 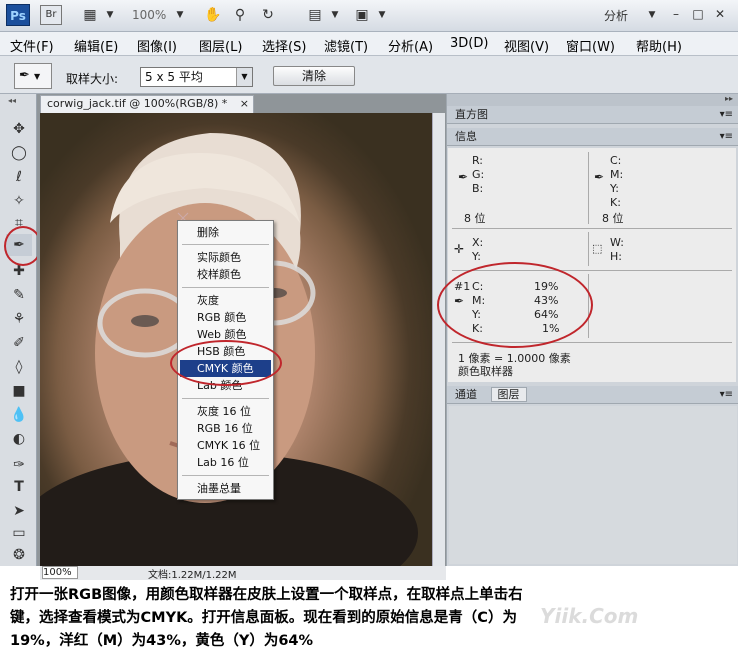 I want to click on menu-item-rgb-16: RGB 16 位, so click(x=225, y=428).